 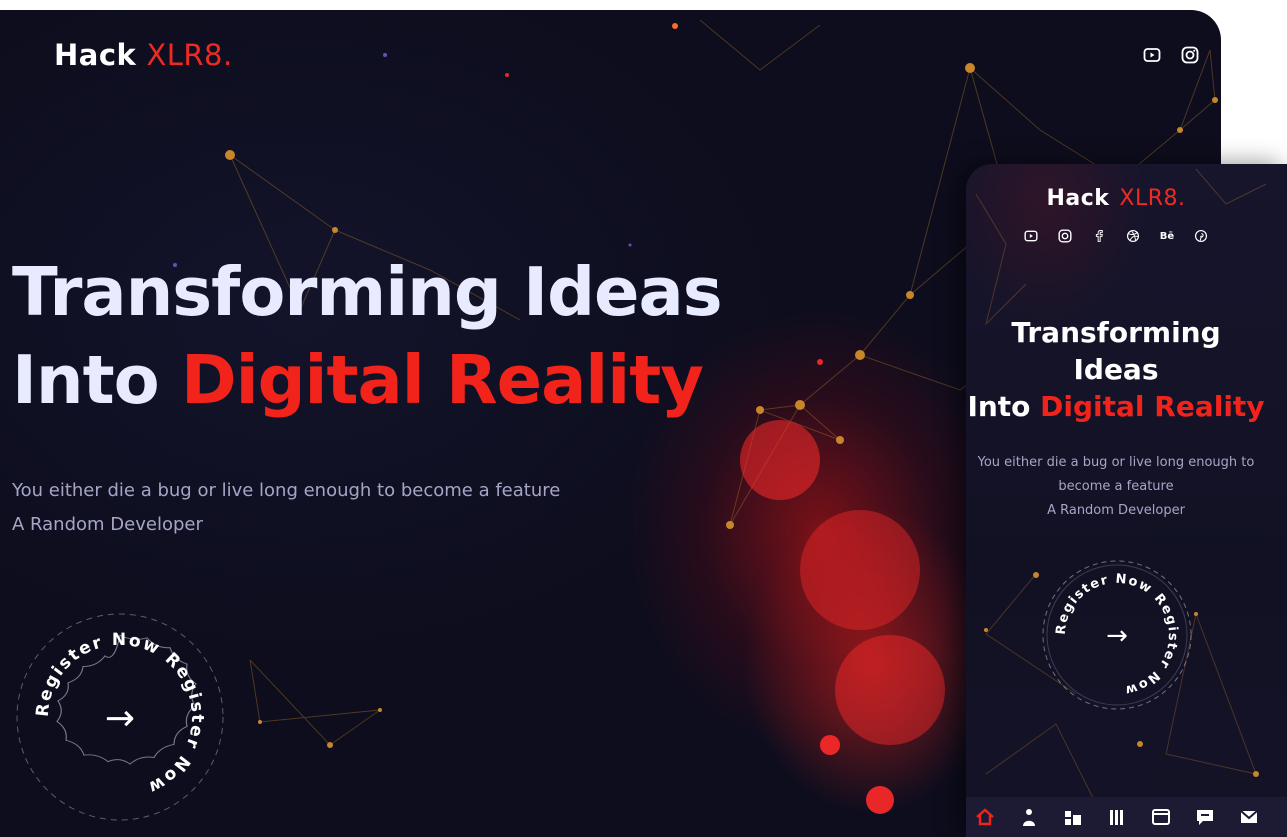 What do you see at coordinates (1116, 236) in the screenshot?
I see `mobile-social-links: Bē` at bounding box center [1116, 236].